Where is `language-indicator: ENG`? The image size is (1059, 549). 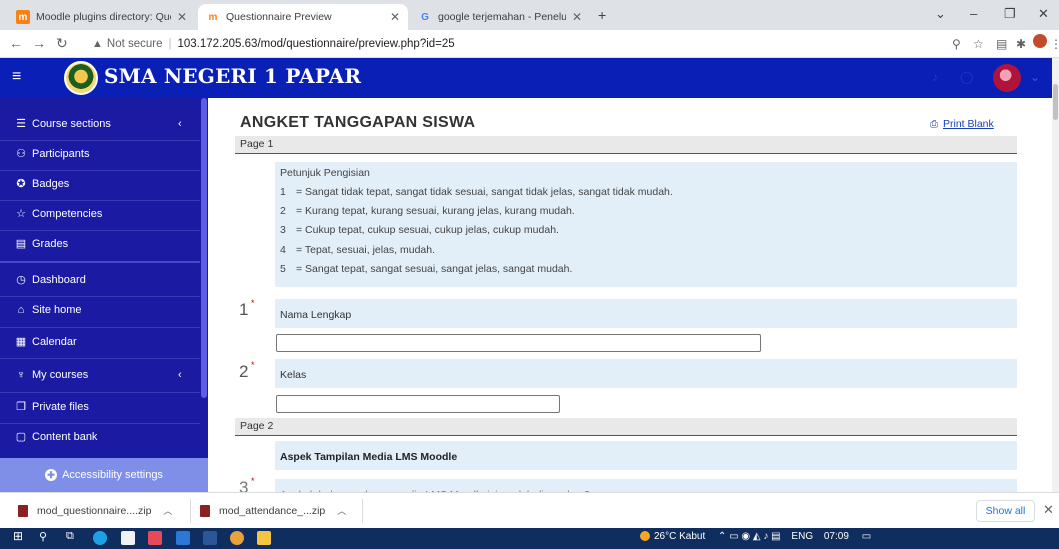
language-indicator: ENG is located at coordinates (802, 536).